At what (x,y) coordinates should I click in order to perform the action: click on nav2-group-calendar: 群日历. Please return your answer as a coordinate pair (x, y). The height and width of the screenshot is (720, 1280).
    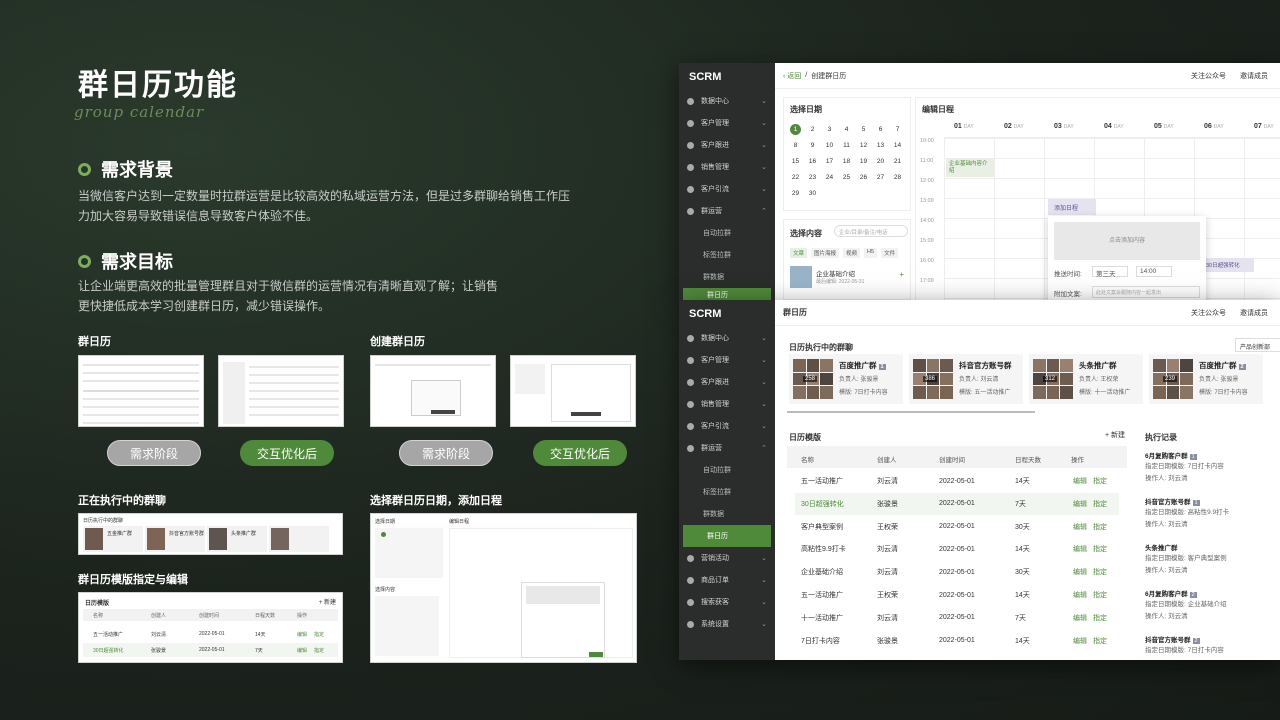
    Looking at the image, I should click on (727, 536).